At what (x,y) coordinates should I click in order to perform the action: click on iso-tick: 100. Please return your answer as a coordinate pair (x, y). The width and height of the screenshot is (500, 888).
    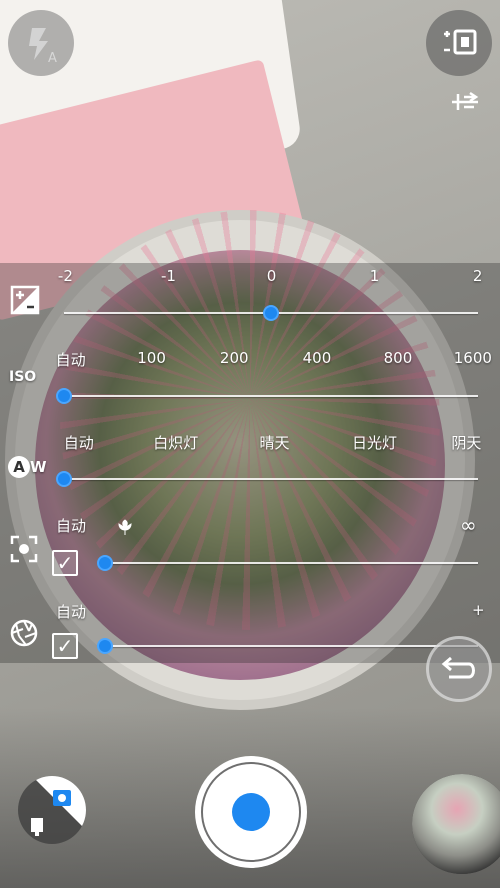
    Looking at the image, I should click on (151, 358).